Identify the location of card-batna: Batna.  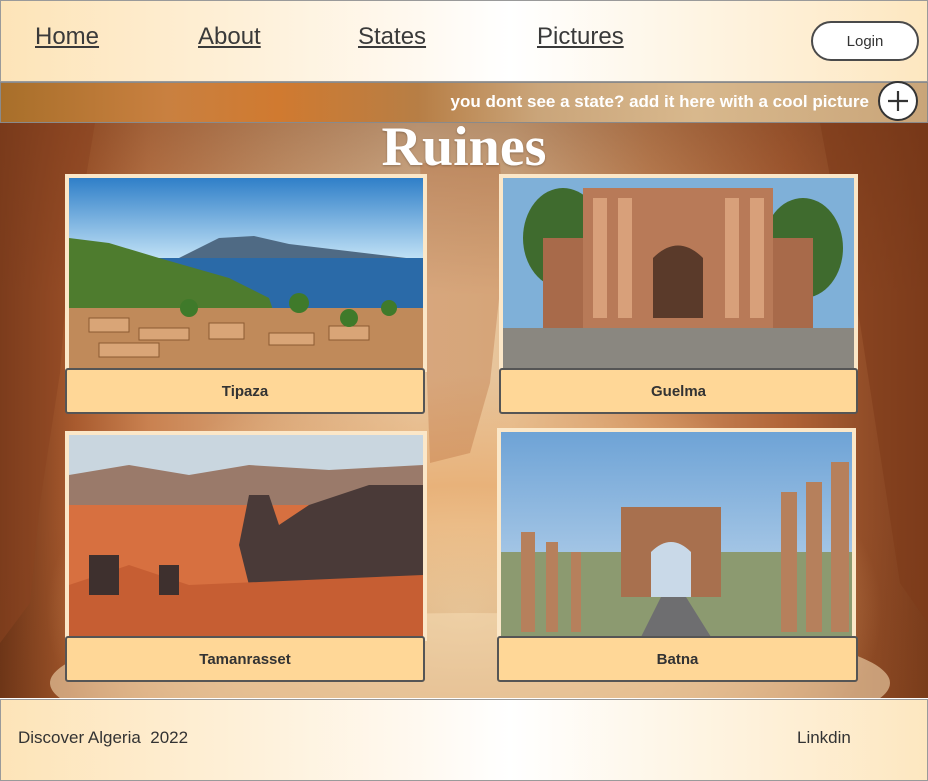
(678, 556).